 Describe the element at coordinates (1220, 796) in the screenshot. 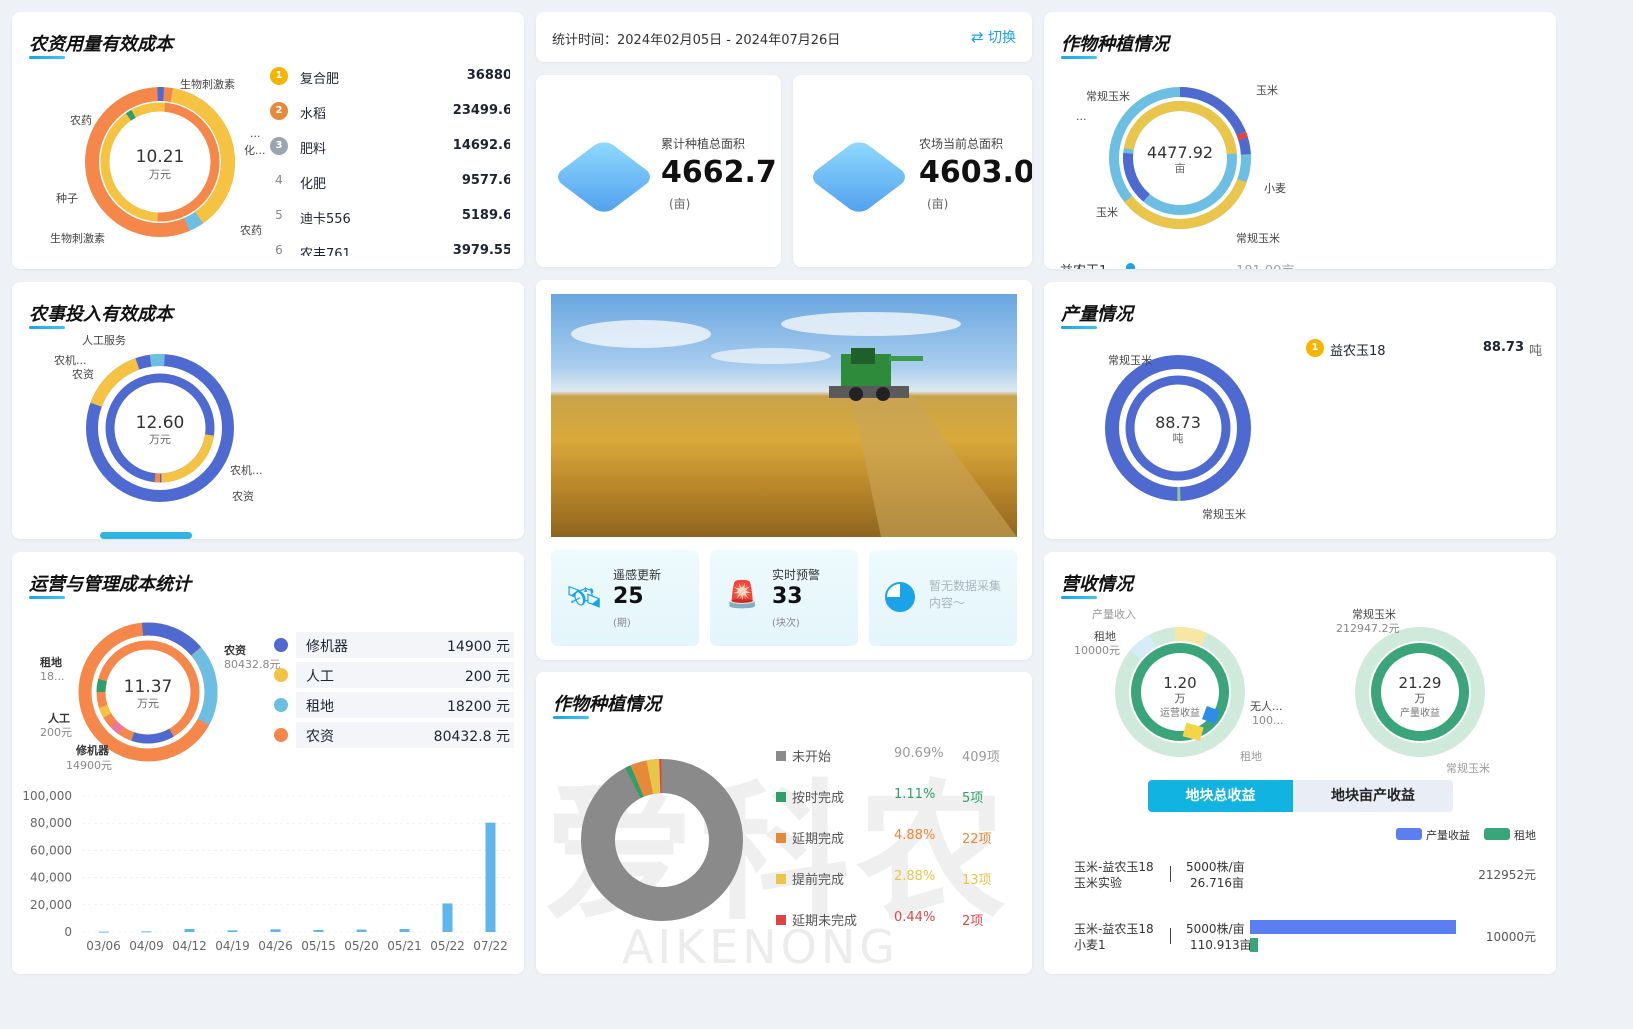

I see `tab-plot-total-revenue: 地块总收益` at that location.